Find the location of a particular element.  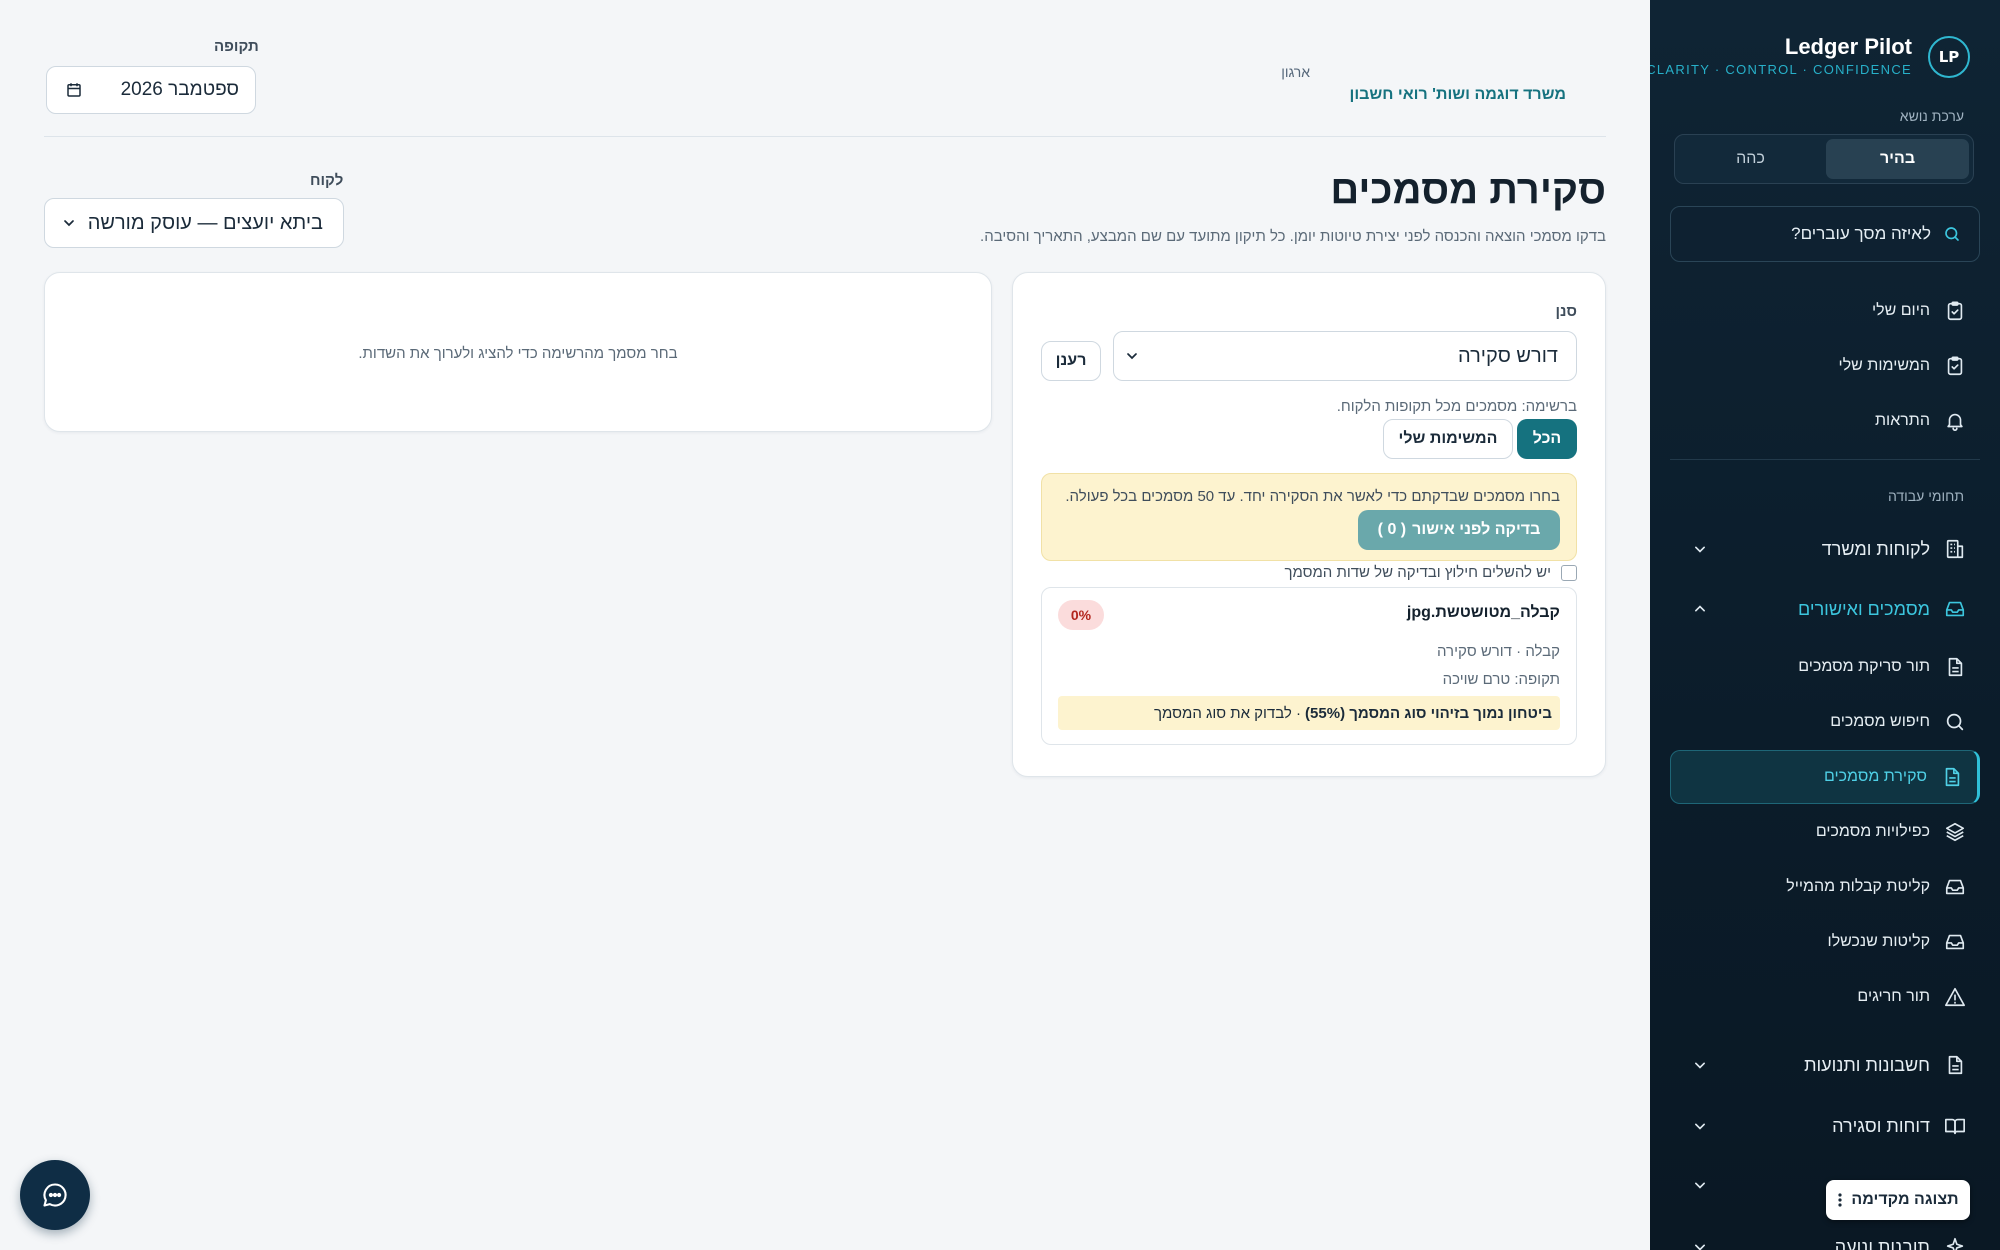

approve-button-label: בדיקה לפני אישור is located at coordinates (1476, 529).